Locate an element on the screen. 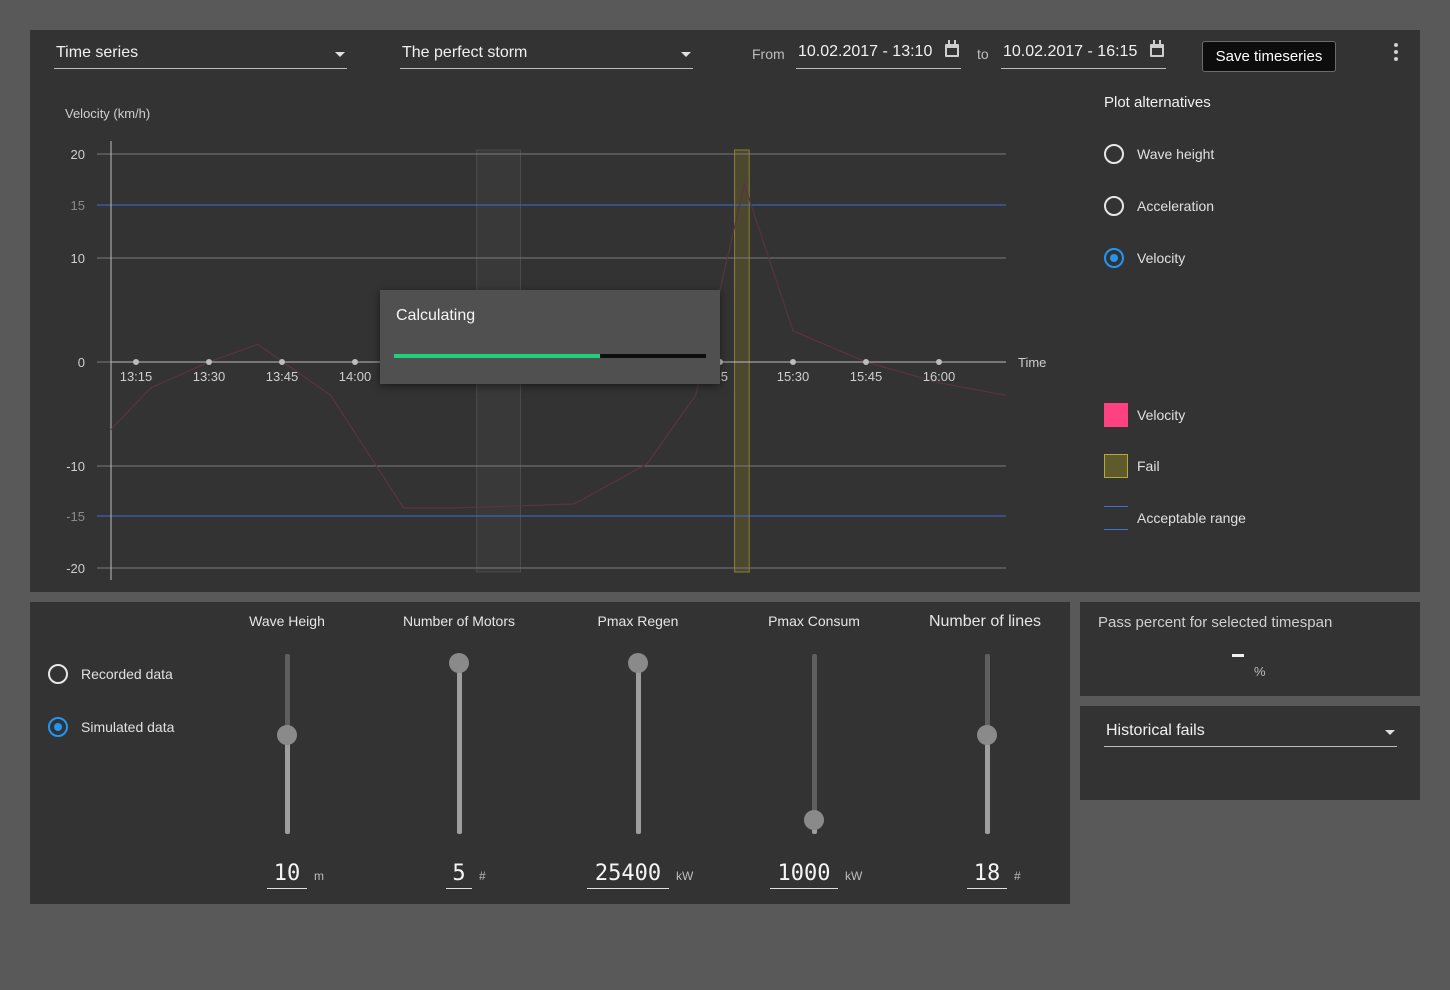  legend-label: Velocity is located at coordinates (1161, 415).